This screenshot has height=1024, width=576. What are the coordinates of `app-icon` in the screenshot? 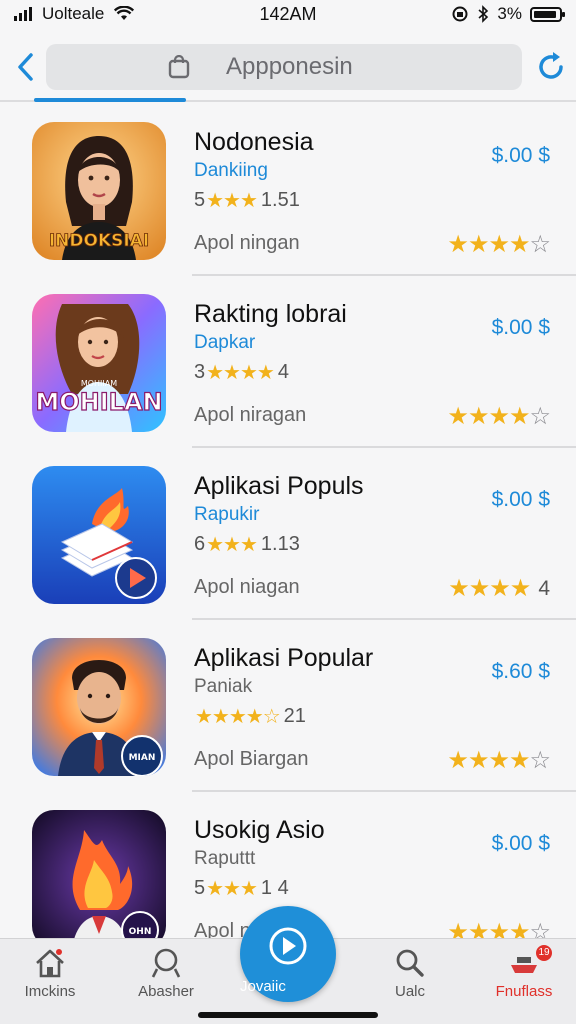 It's located at (99, 535).